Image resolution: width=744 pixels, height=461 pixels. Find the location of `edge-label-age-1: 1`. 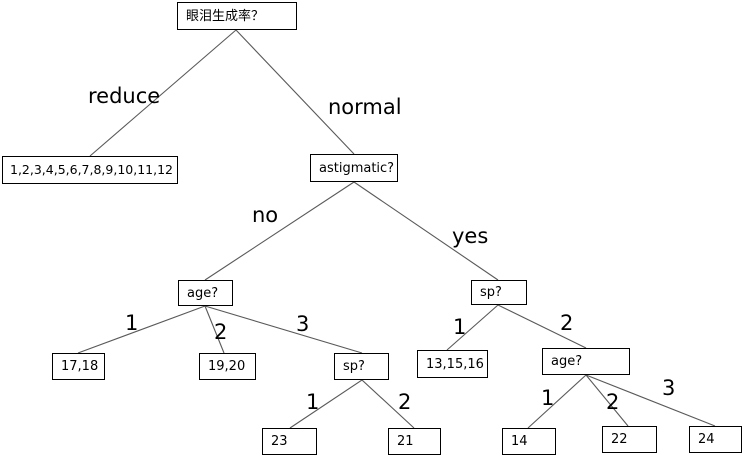

edge-label-age-1: 1 is located at coordinates (132, 323).